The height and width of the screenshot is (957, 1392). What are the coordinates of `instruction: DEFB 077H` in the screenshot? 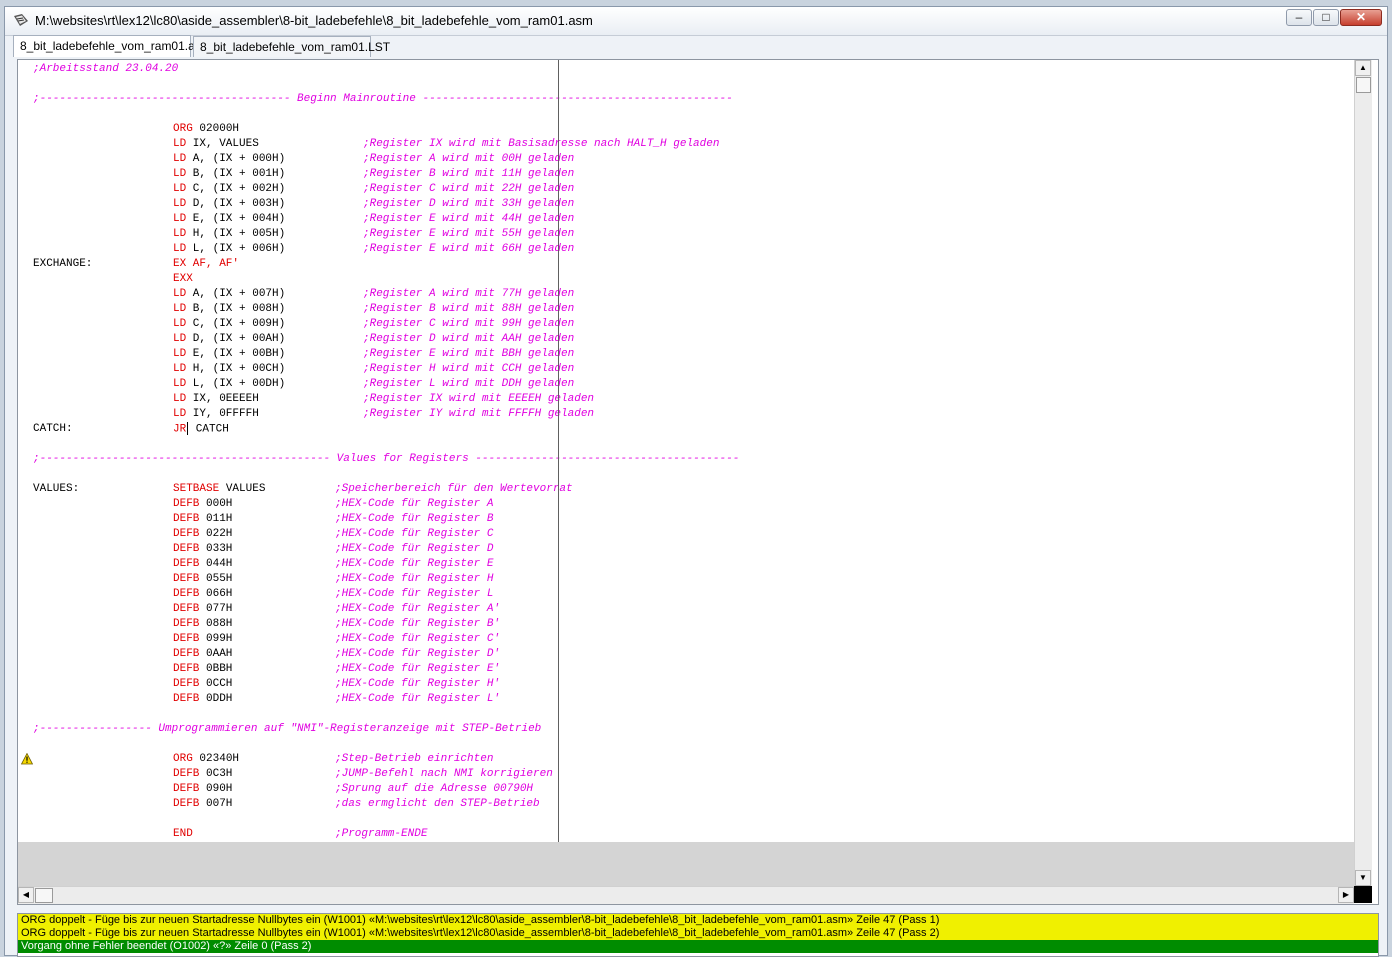 It's located at (202, 609).